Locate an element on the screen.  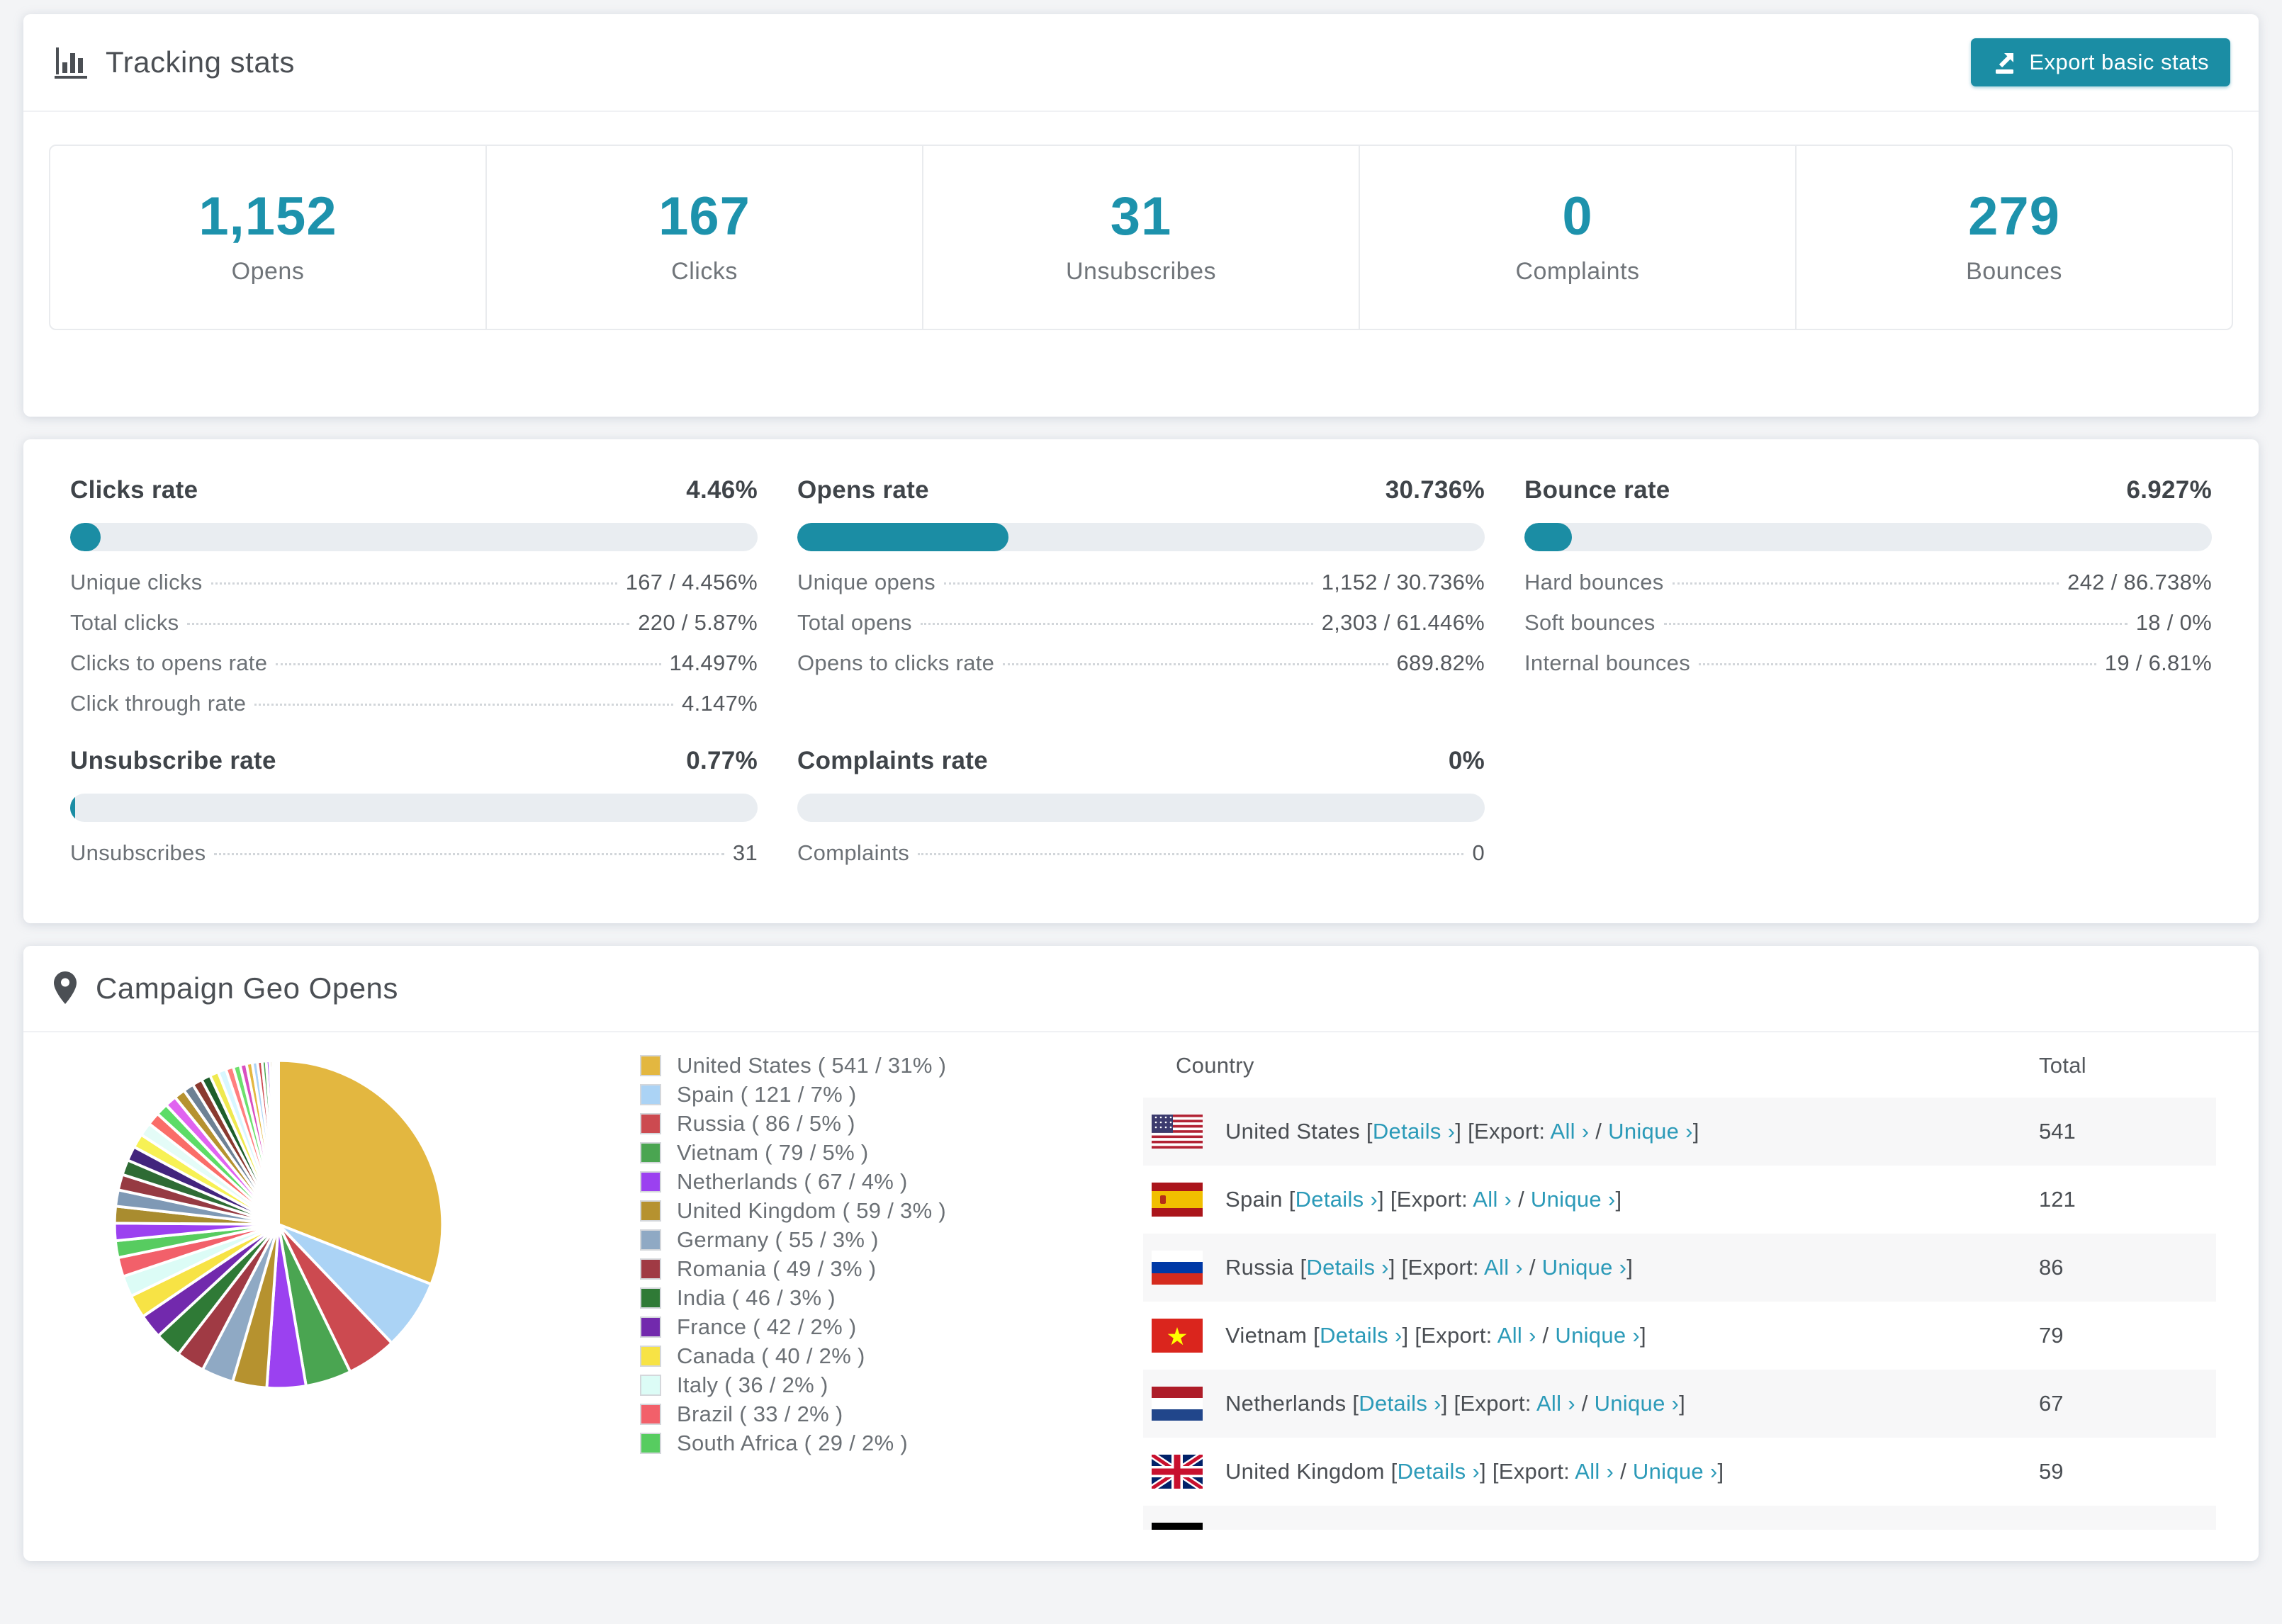
flag-us is located at coordinates (1177, 1132).